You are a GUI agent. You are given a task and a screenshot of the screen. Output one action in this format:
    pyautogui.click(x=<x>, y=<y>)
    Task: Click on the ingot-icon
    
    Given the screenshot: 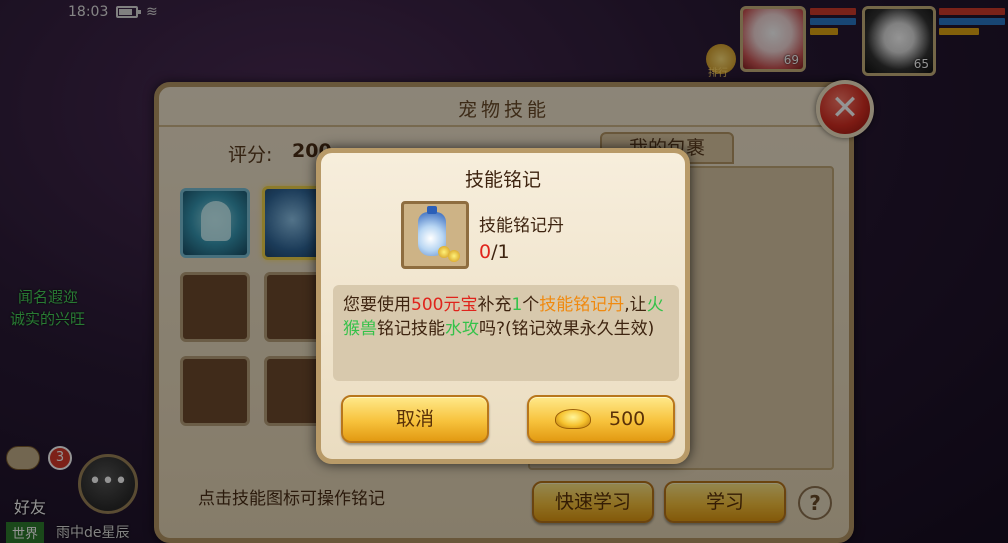 What is the action you would take?
    pyautogui.click(x=573, y=419)
    